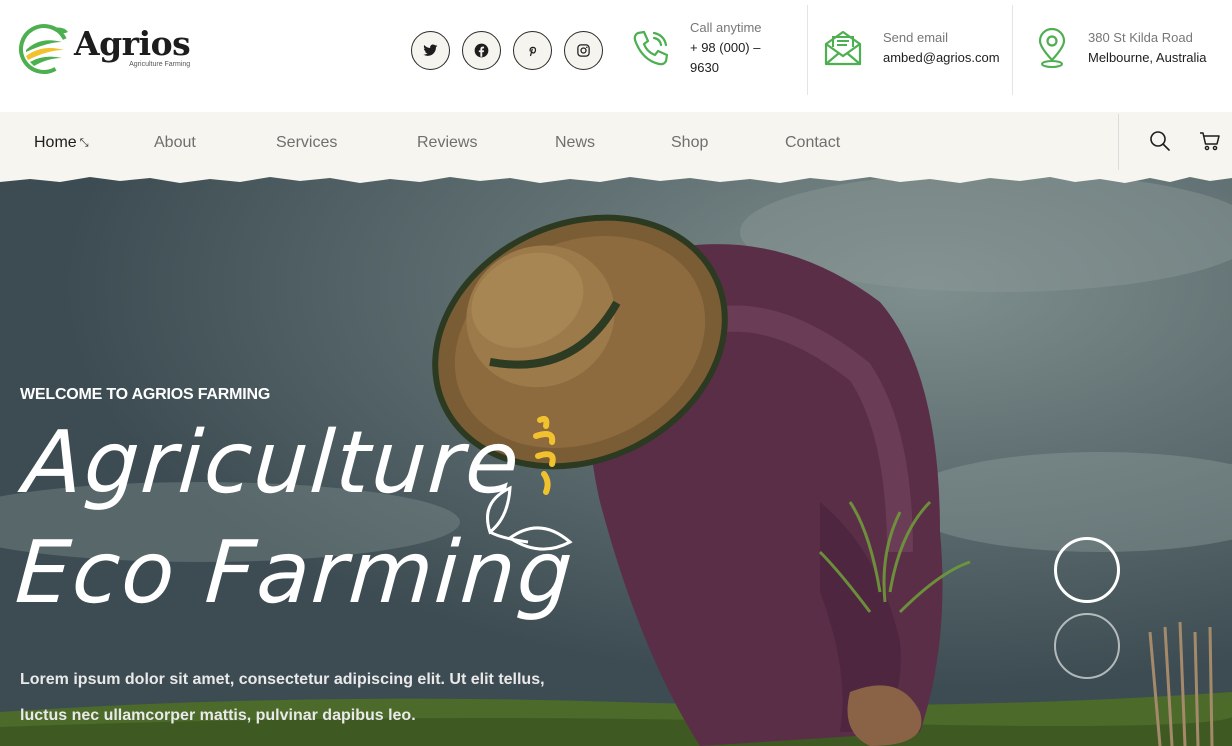 The image size is (1232, 746). I want to click on facebook-icon, so click(481, 50).